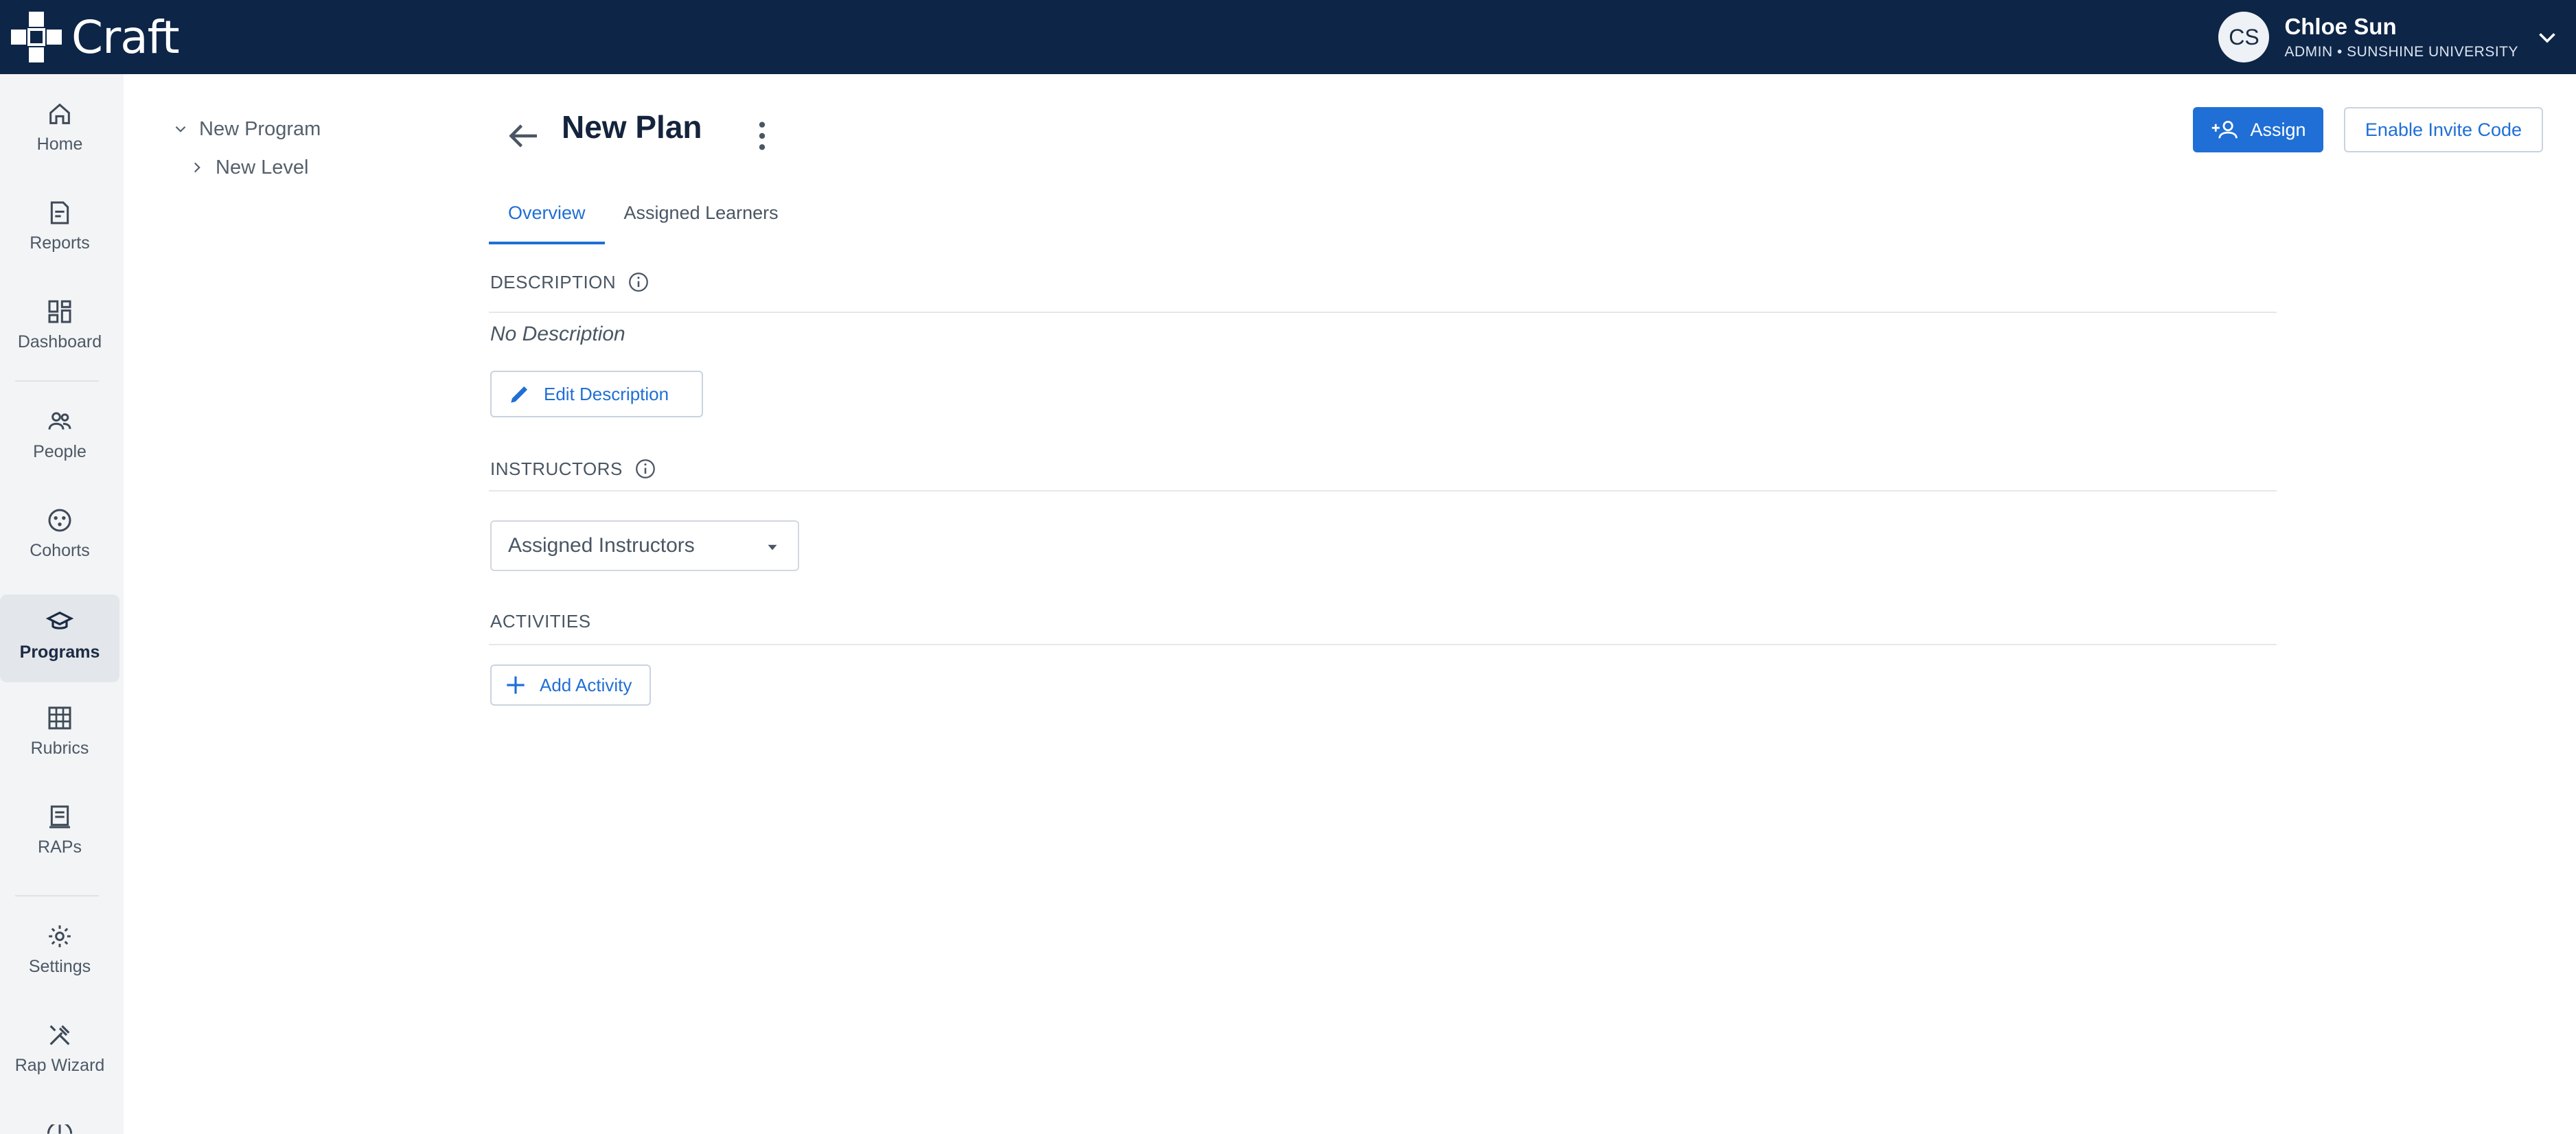 The image size is (2576, 1134). I want to click on section-label: INSTRUCTORS, so click(556, 468).